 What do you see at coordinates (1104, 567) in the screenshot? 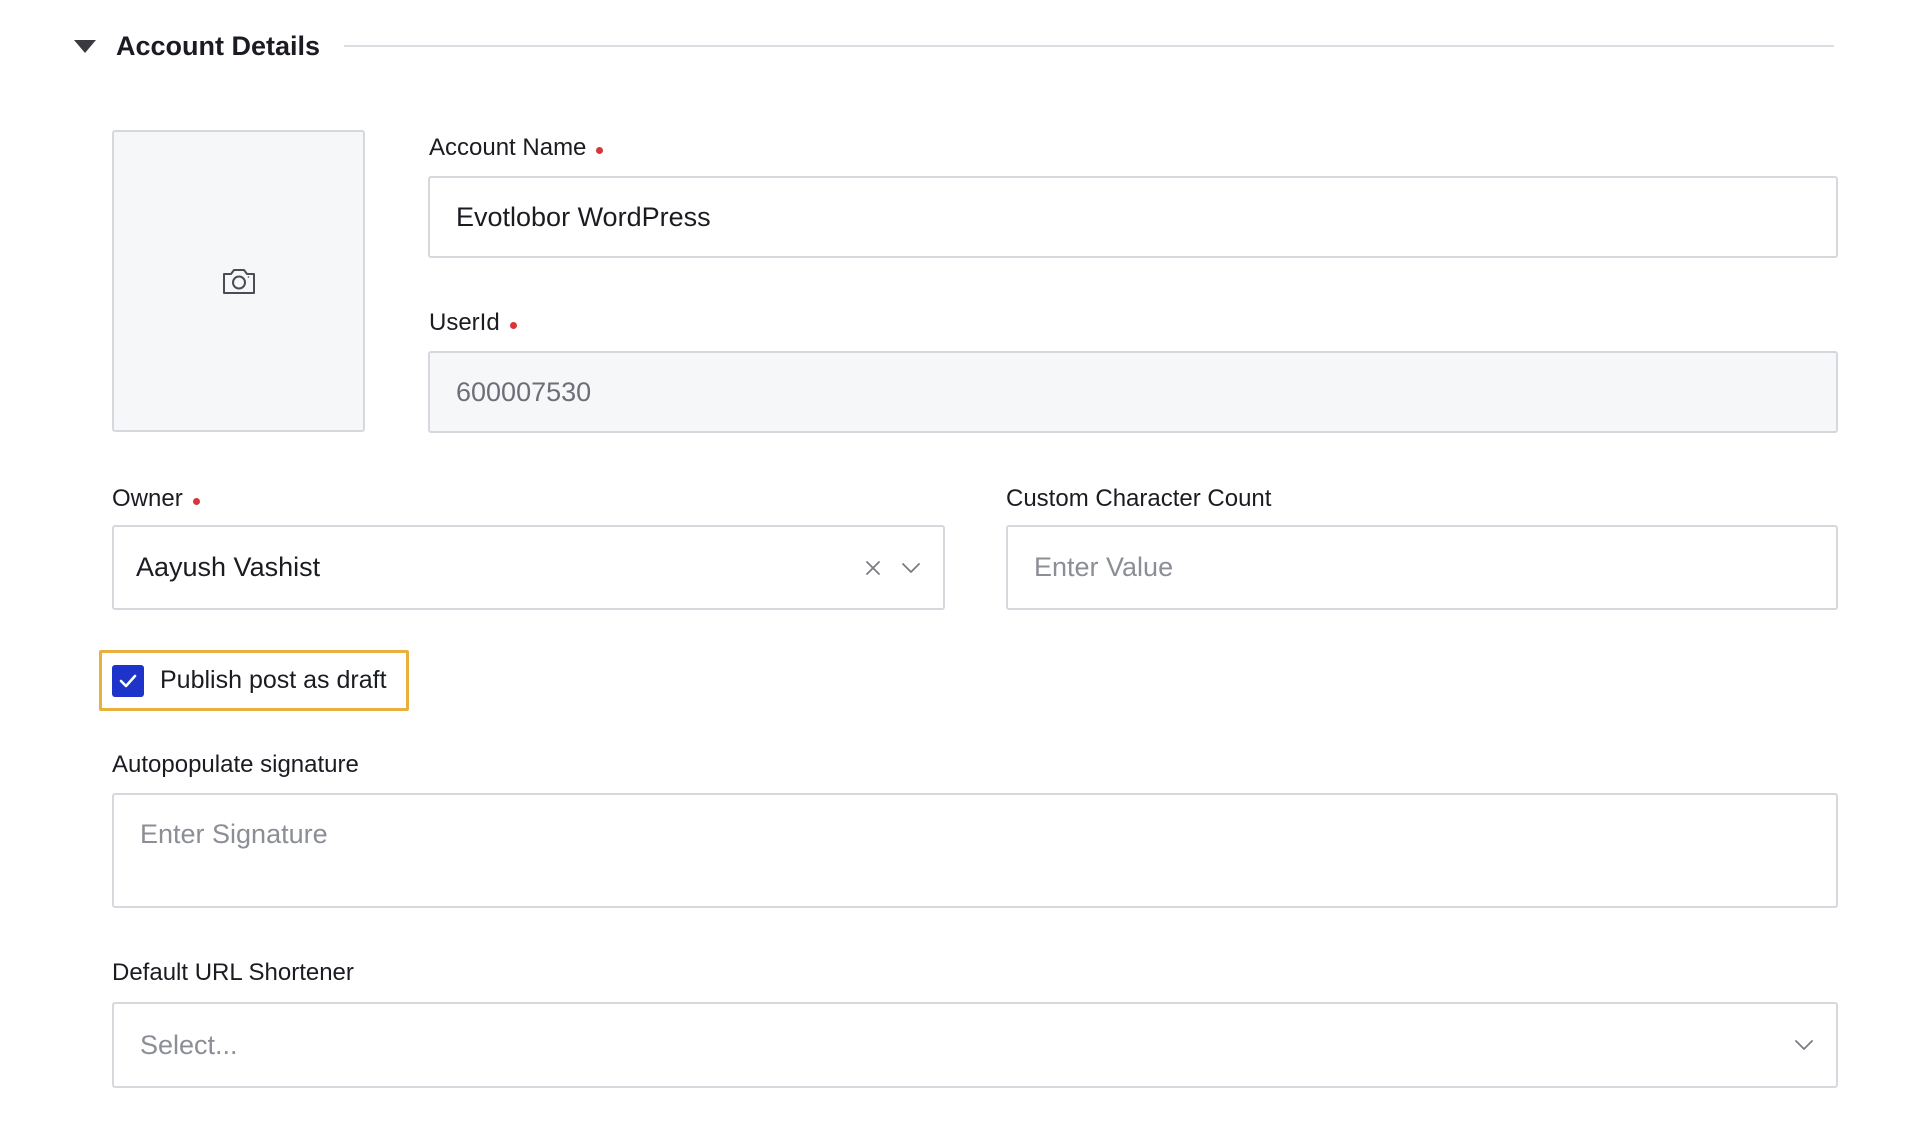
I see `custom-char-count-placeholder: Enter Value` at bounding box center [1104, 567].